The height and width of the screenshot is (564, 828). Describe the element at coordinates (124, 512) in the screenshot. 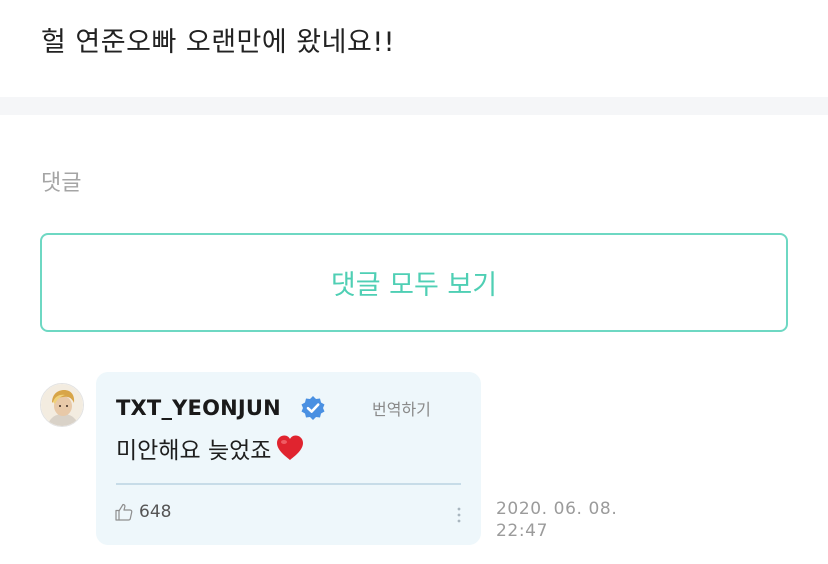

I see `thumbs-up-icon` at that location.